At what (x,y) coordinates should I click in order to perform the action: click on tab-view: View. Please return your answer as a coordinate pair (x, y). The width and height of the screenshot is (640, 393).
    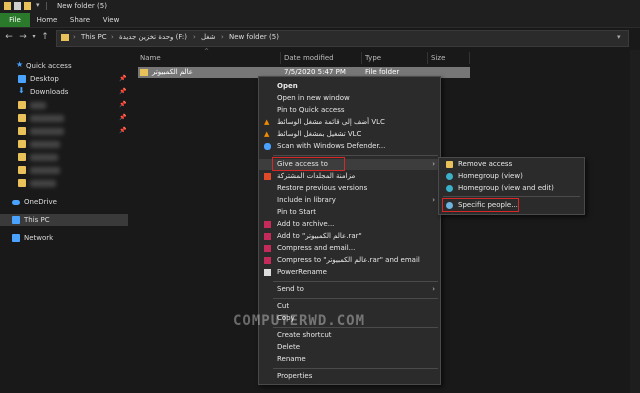
    Looking at the image, I should click on (111, 20).